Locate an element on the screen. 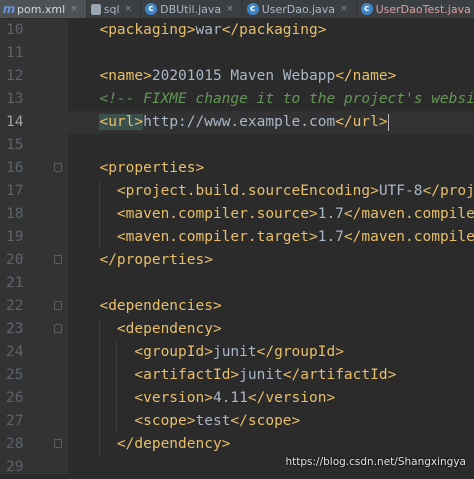  xml-text: UTF-8 is located at coordinates (400, 191).